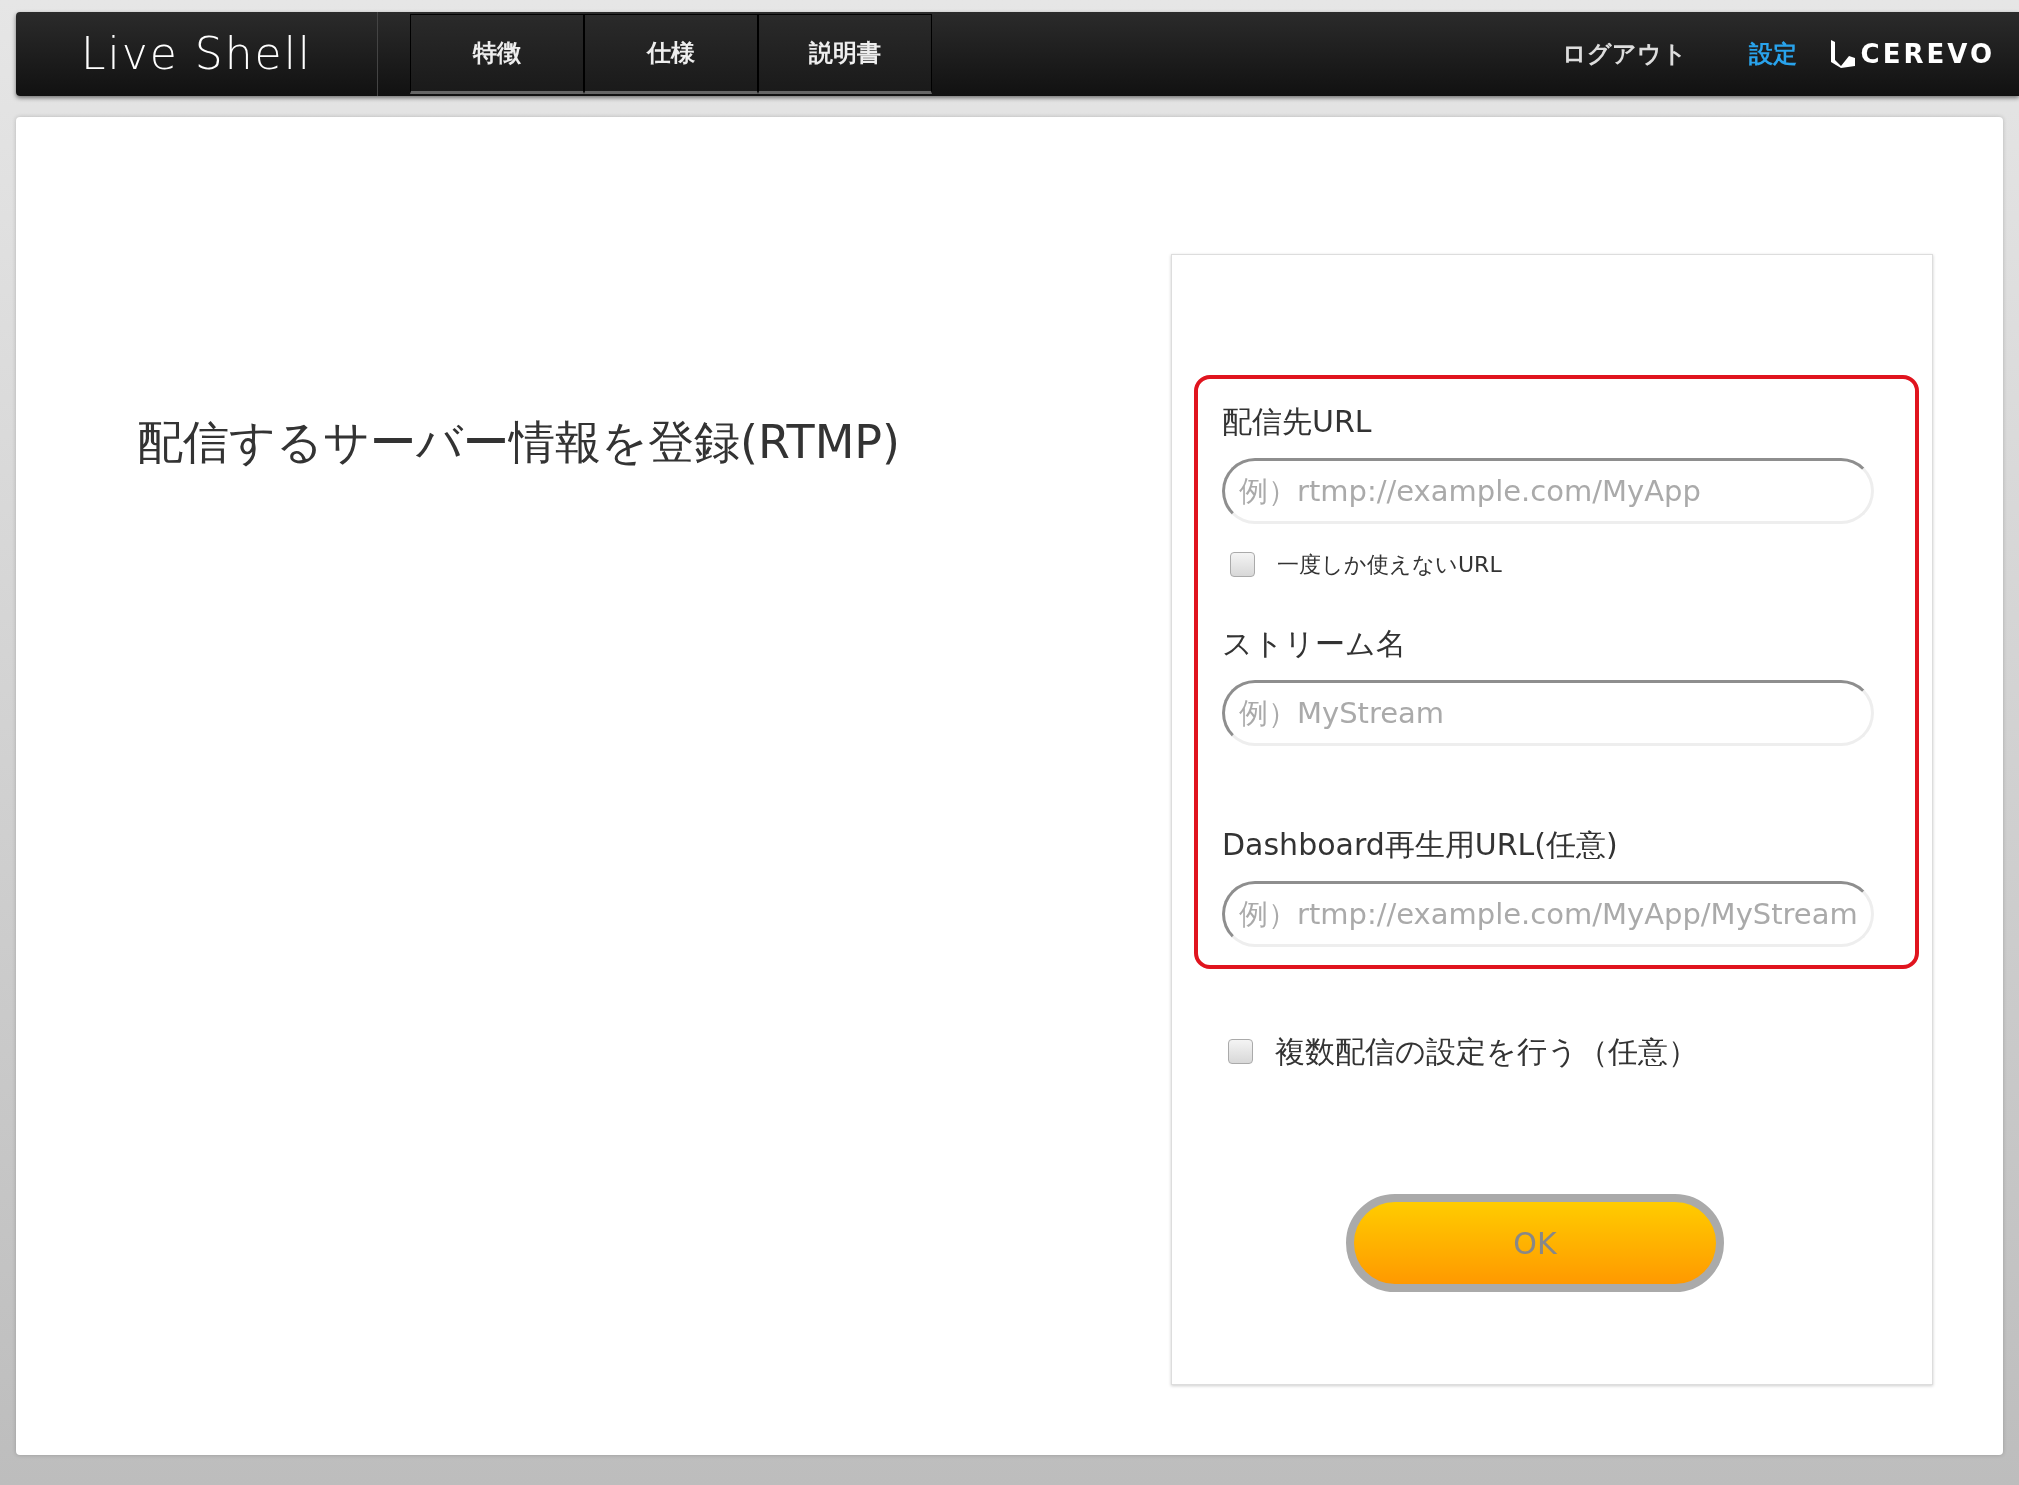 Image resolution: width=2019 pixels, height=1485 pixels. Describe the element at coordinates (1624, 54) in the screenshot. I see `nav-link: ログアウト` at that location.